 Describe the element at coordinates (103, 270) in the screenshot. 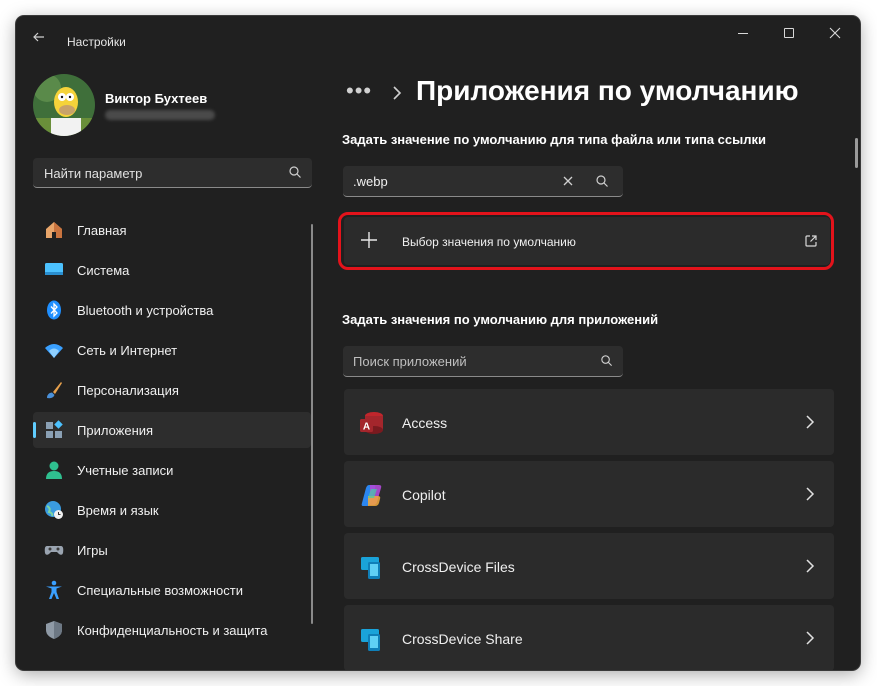

I see `sidebar-item-label: Система` at that location.